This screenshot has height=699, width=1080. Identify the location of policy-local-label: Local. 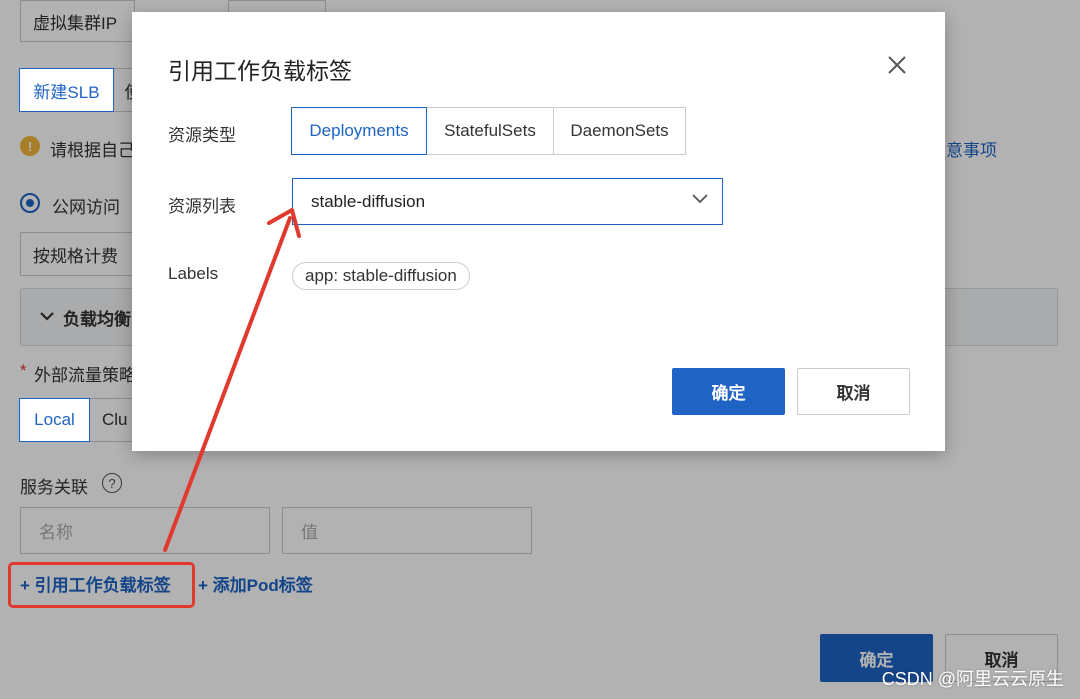
(54, 419).